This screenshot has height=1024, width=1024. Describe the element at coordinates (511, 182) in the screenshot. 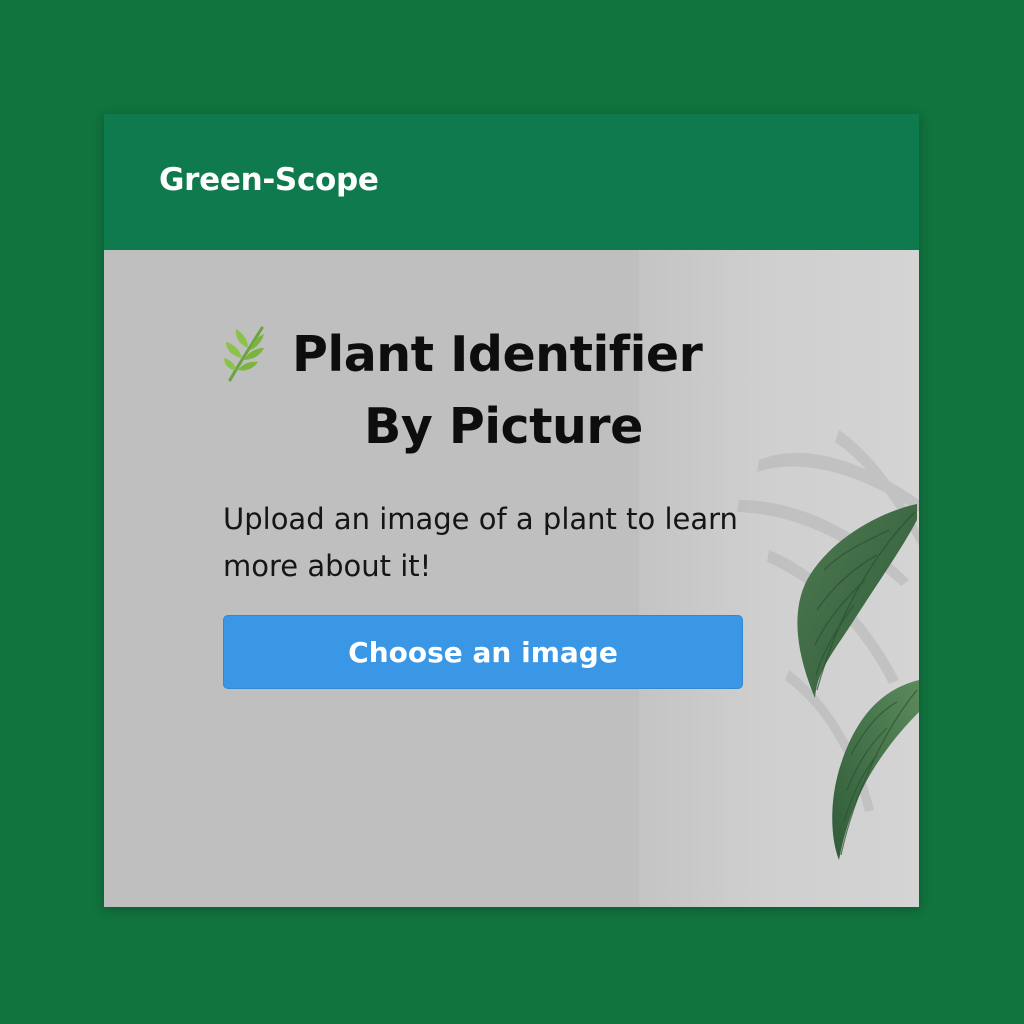

I see `top-header-bar: Green-Scope` at that location.